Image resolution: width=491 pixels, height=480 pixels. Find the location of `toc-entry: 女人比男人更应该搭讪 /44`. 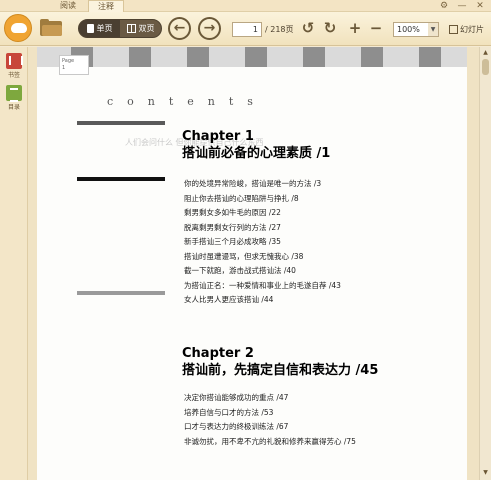

toc-entry: 女人比男人更应该搭讪 /44 is located at coordinates (262, 300).